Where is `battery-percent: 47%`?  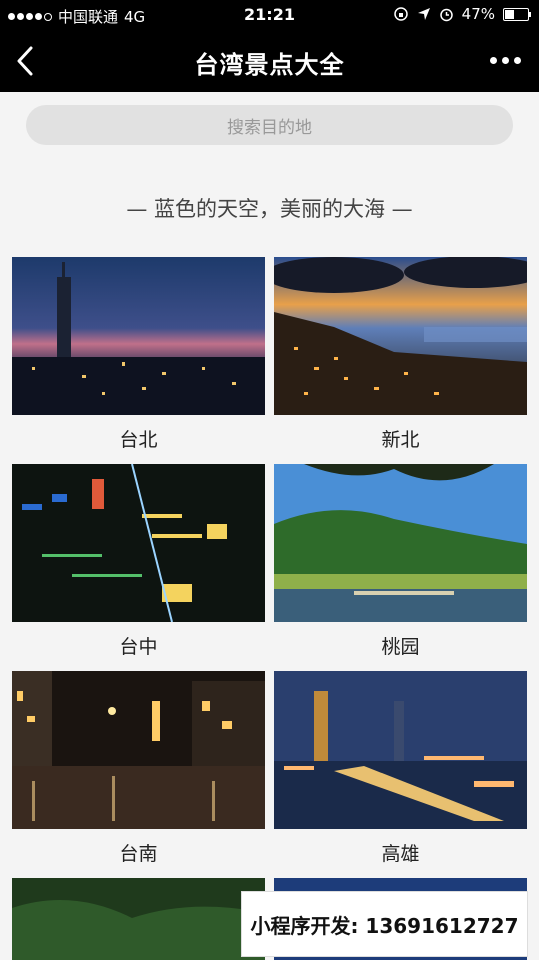 battery-percent: 47% is located at coordinates (478, 14).